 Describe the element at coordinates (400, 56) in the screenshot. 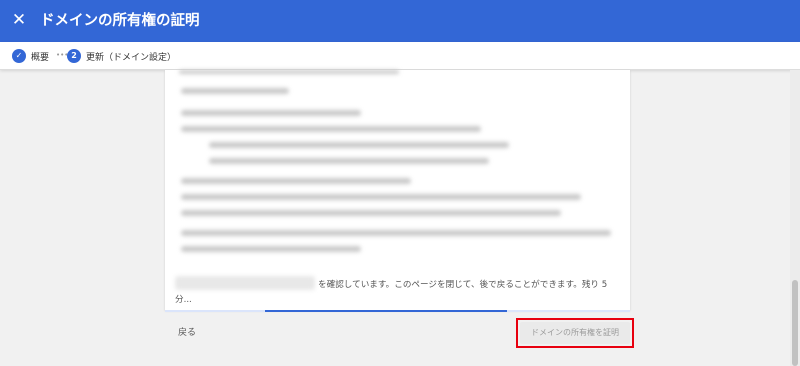

I see `progress-stepper: ✓ 概要 ••• 2 更新（ドメイン設定）` at that location.